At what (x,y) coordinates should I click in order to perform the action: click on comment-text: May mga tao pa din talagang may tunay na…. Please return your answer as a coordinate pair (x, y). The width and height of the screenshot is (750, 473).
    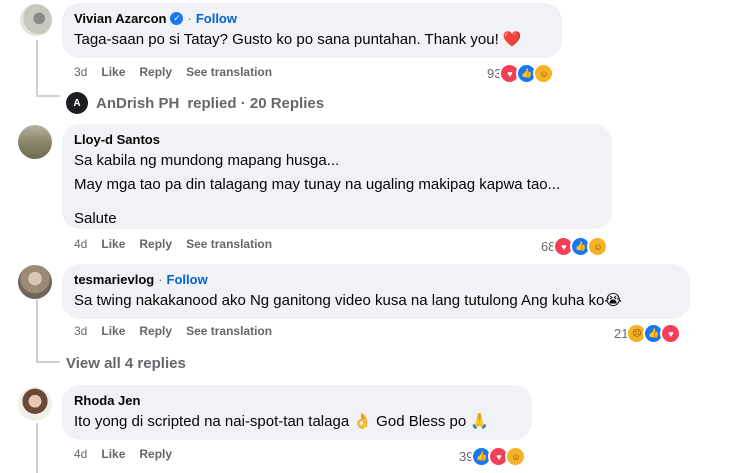
    Looking at the image, I should click on (317, 184).